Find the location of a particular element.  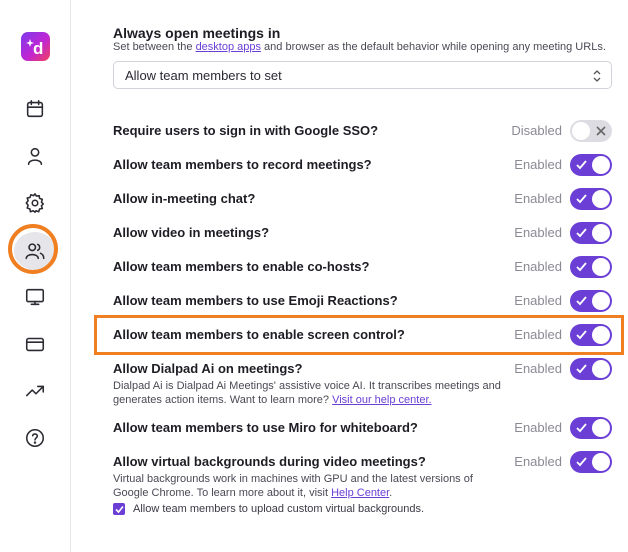

help-center-link: Help Center is located at coordinates (360, 493).